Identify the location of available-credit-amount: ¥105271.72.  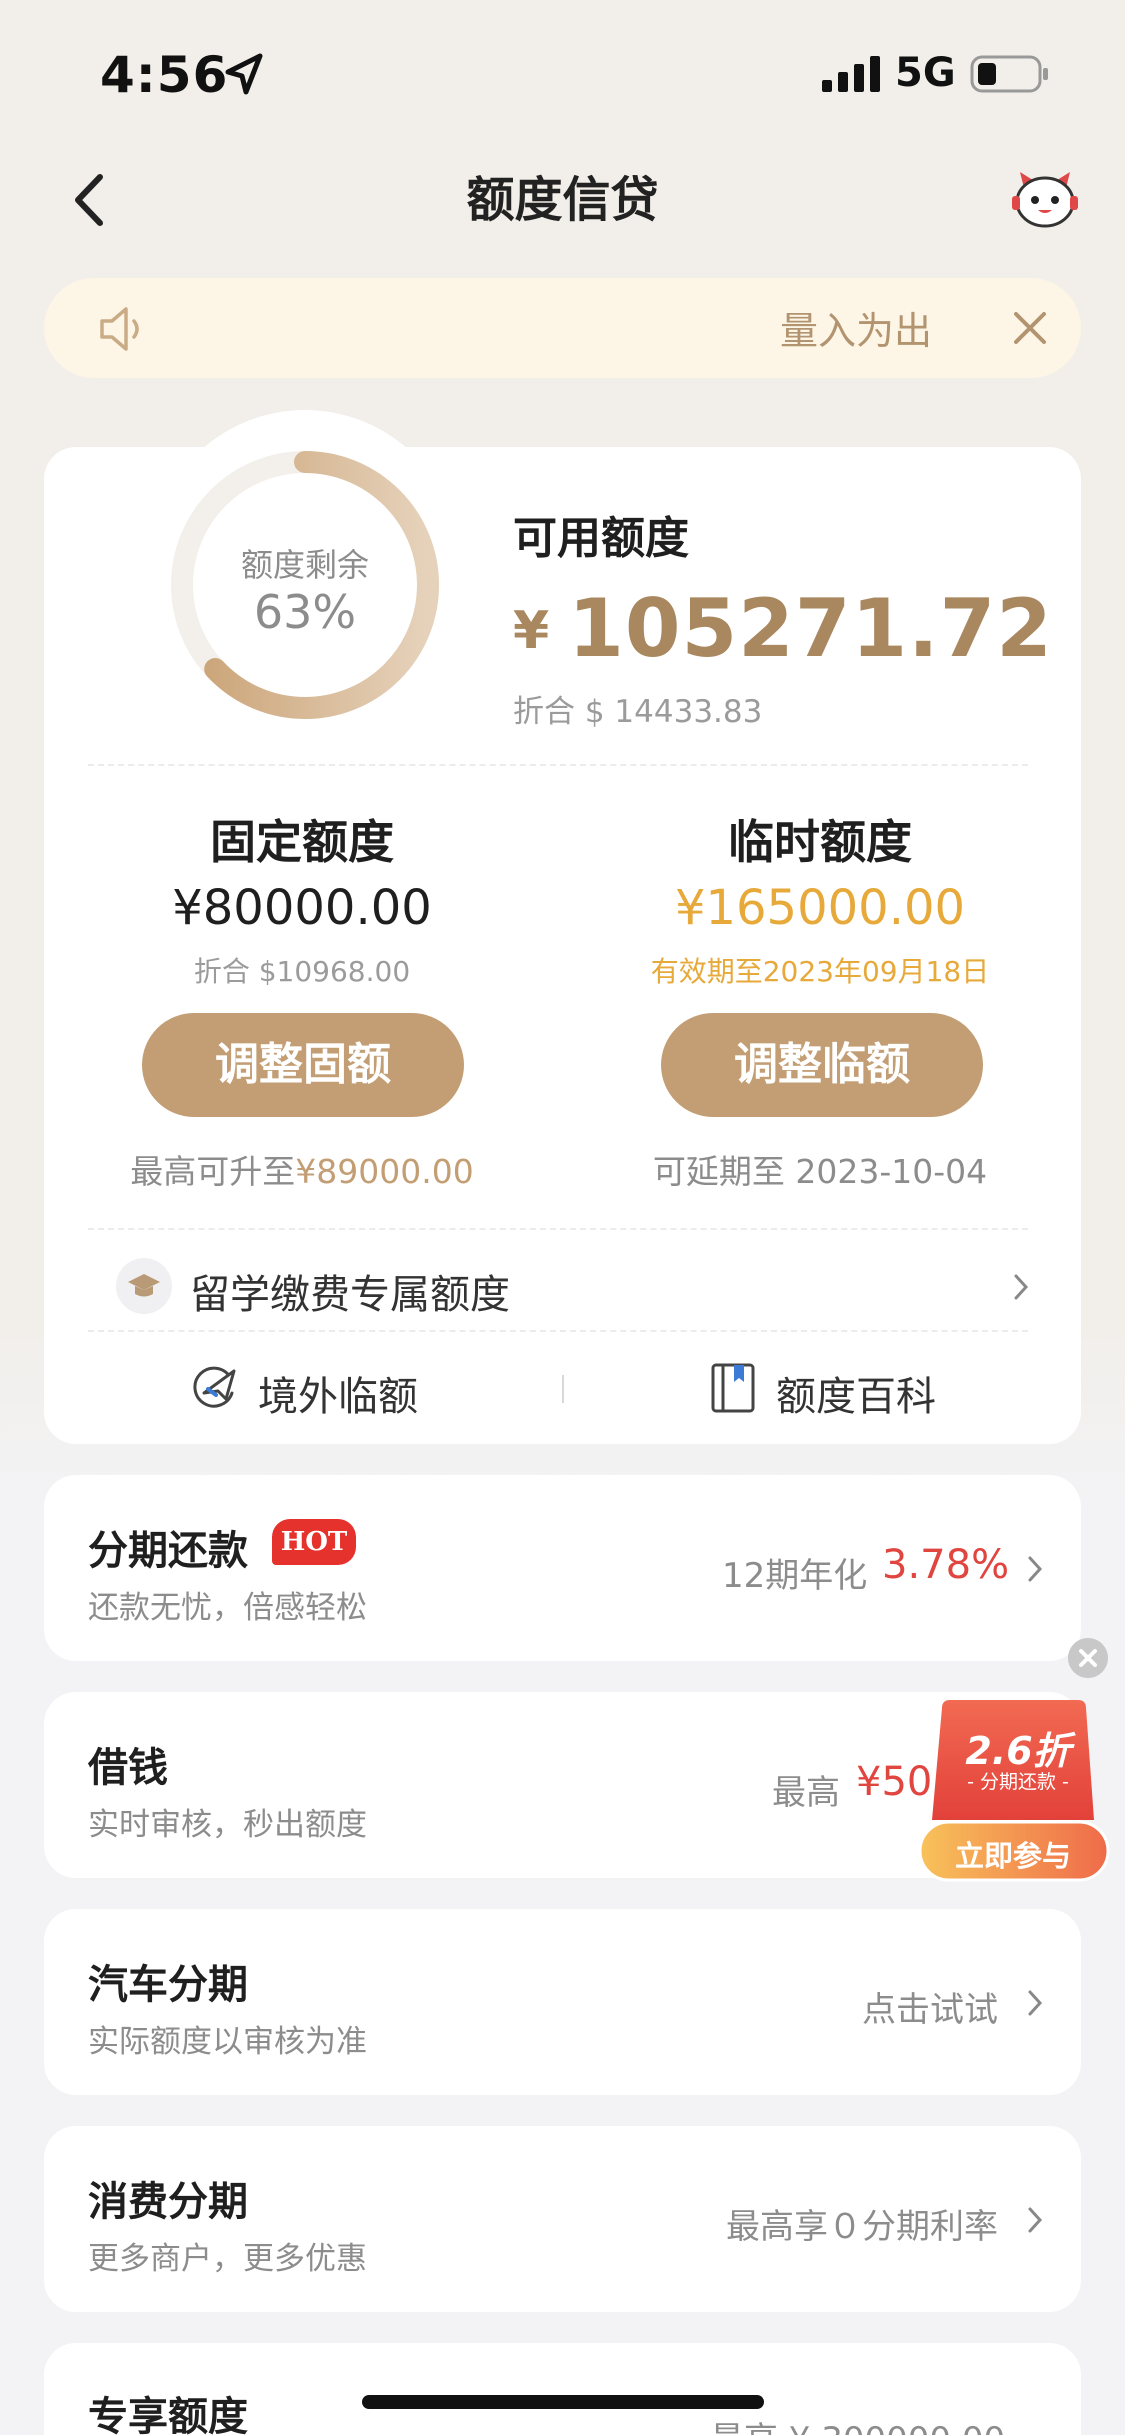
(783, 628).